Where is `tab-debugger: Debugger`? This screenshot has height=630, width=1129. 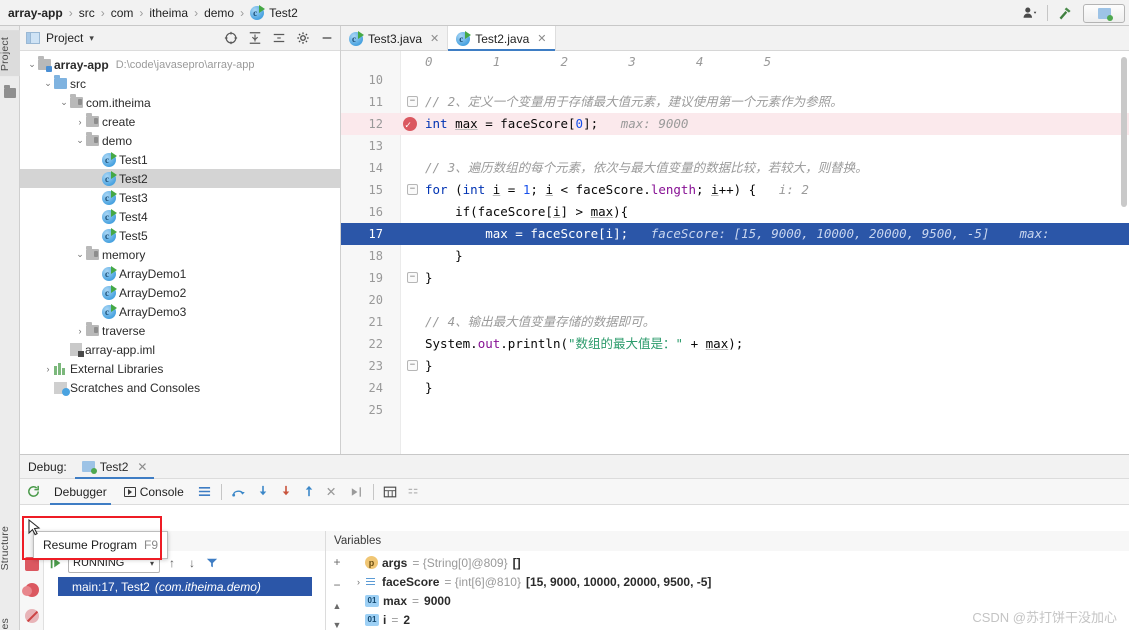 tab-debugger: Debugger is located at coordinates (80, 492).